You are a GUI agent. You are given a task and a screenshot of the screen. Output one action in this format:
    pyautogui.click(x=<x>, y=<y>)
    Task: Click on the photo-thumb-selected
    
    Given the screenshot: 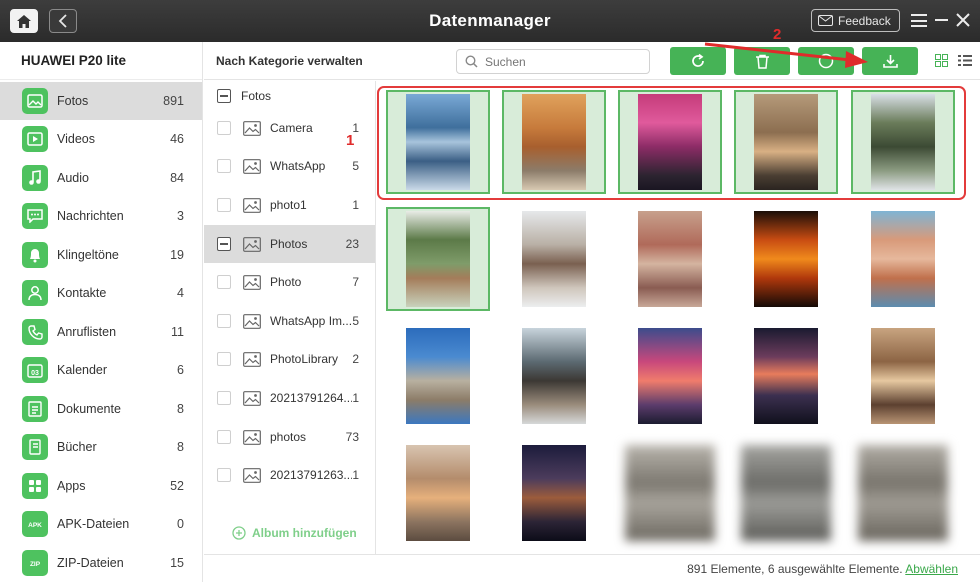 What is the action you would take?
    pyautogui.click(x=438, y=259)
    